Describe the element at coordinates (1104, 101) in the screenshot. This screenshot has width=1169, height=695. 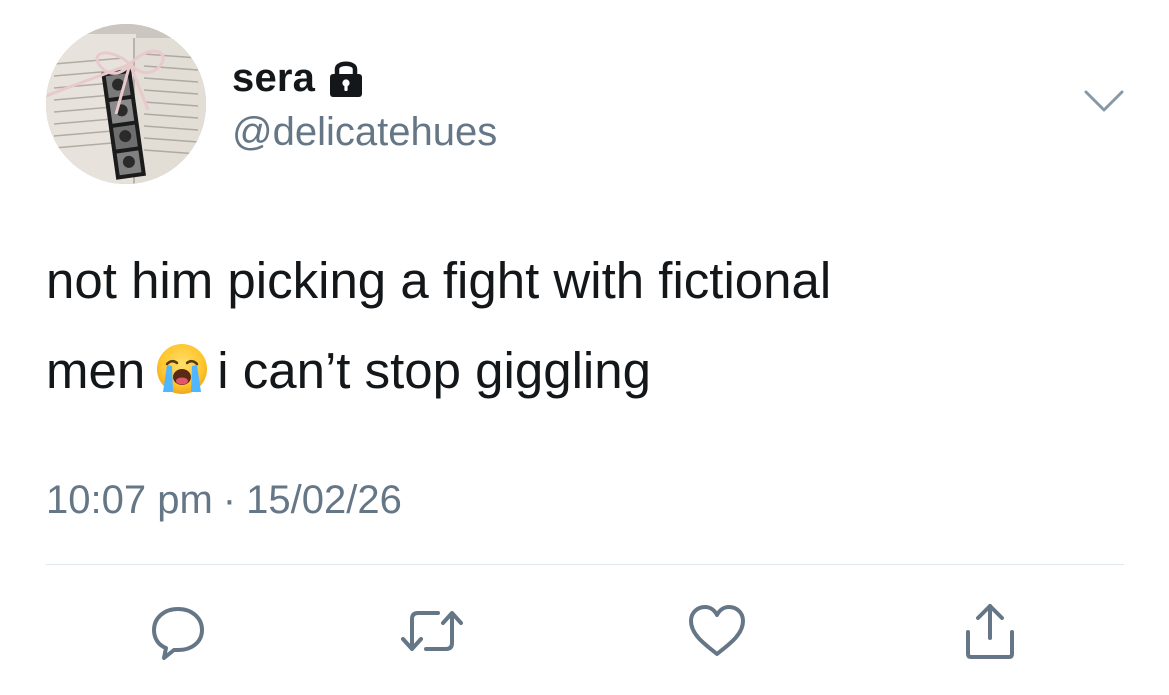
I see `chevron-down-icon` at that location.